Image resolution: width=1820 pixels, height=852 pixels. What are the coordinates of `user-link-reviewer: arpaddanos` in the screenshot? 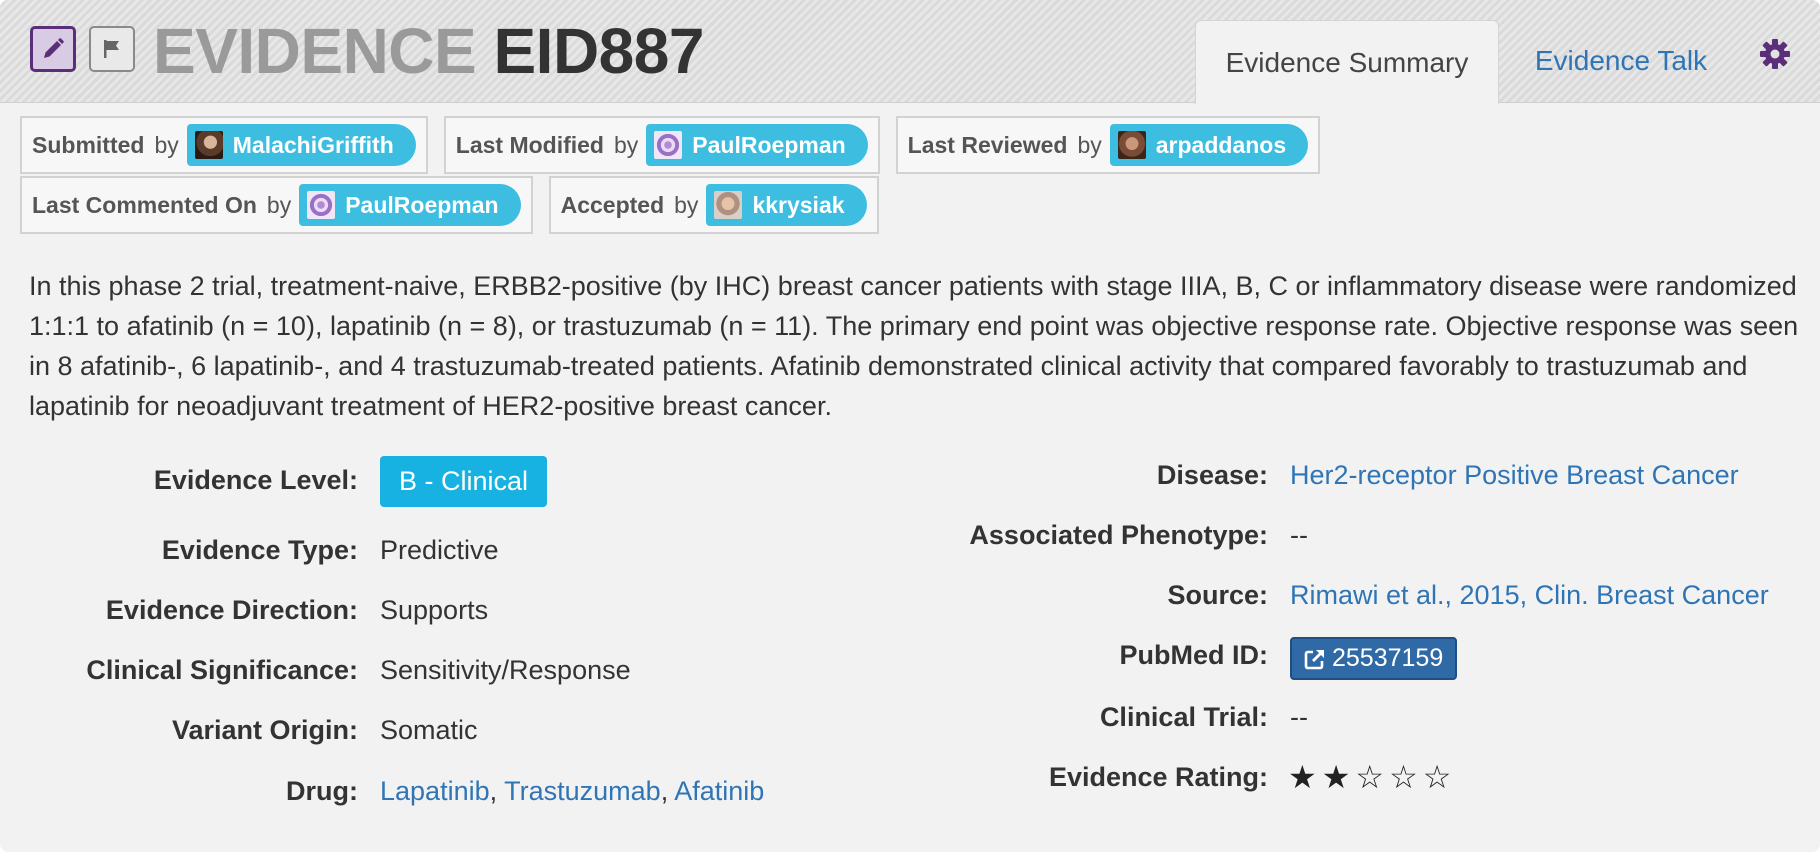 It's located at (1209, 145).